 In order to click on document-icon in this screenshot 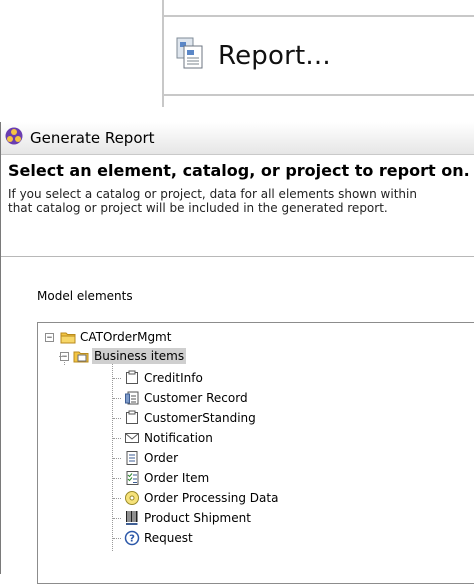, I will do `click(132, 458)`.